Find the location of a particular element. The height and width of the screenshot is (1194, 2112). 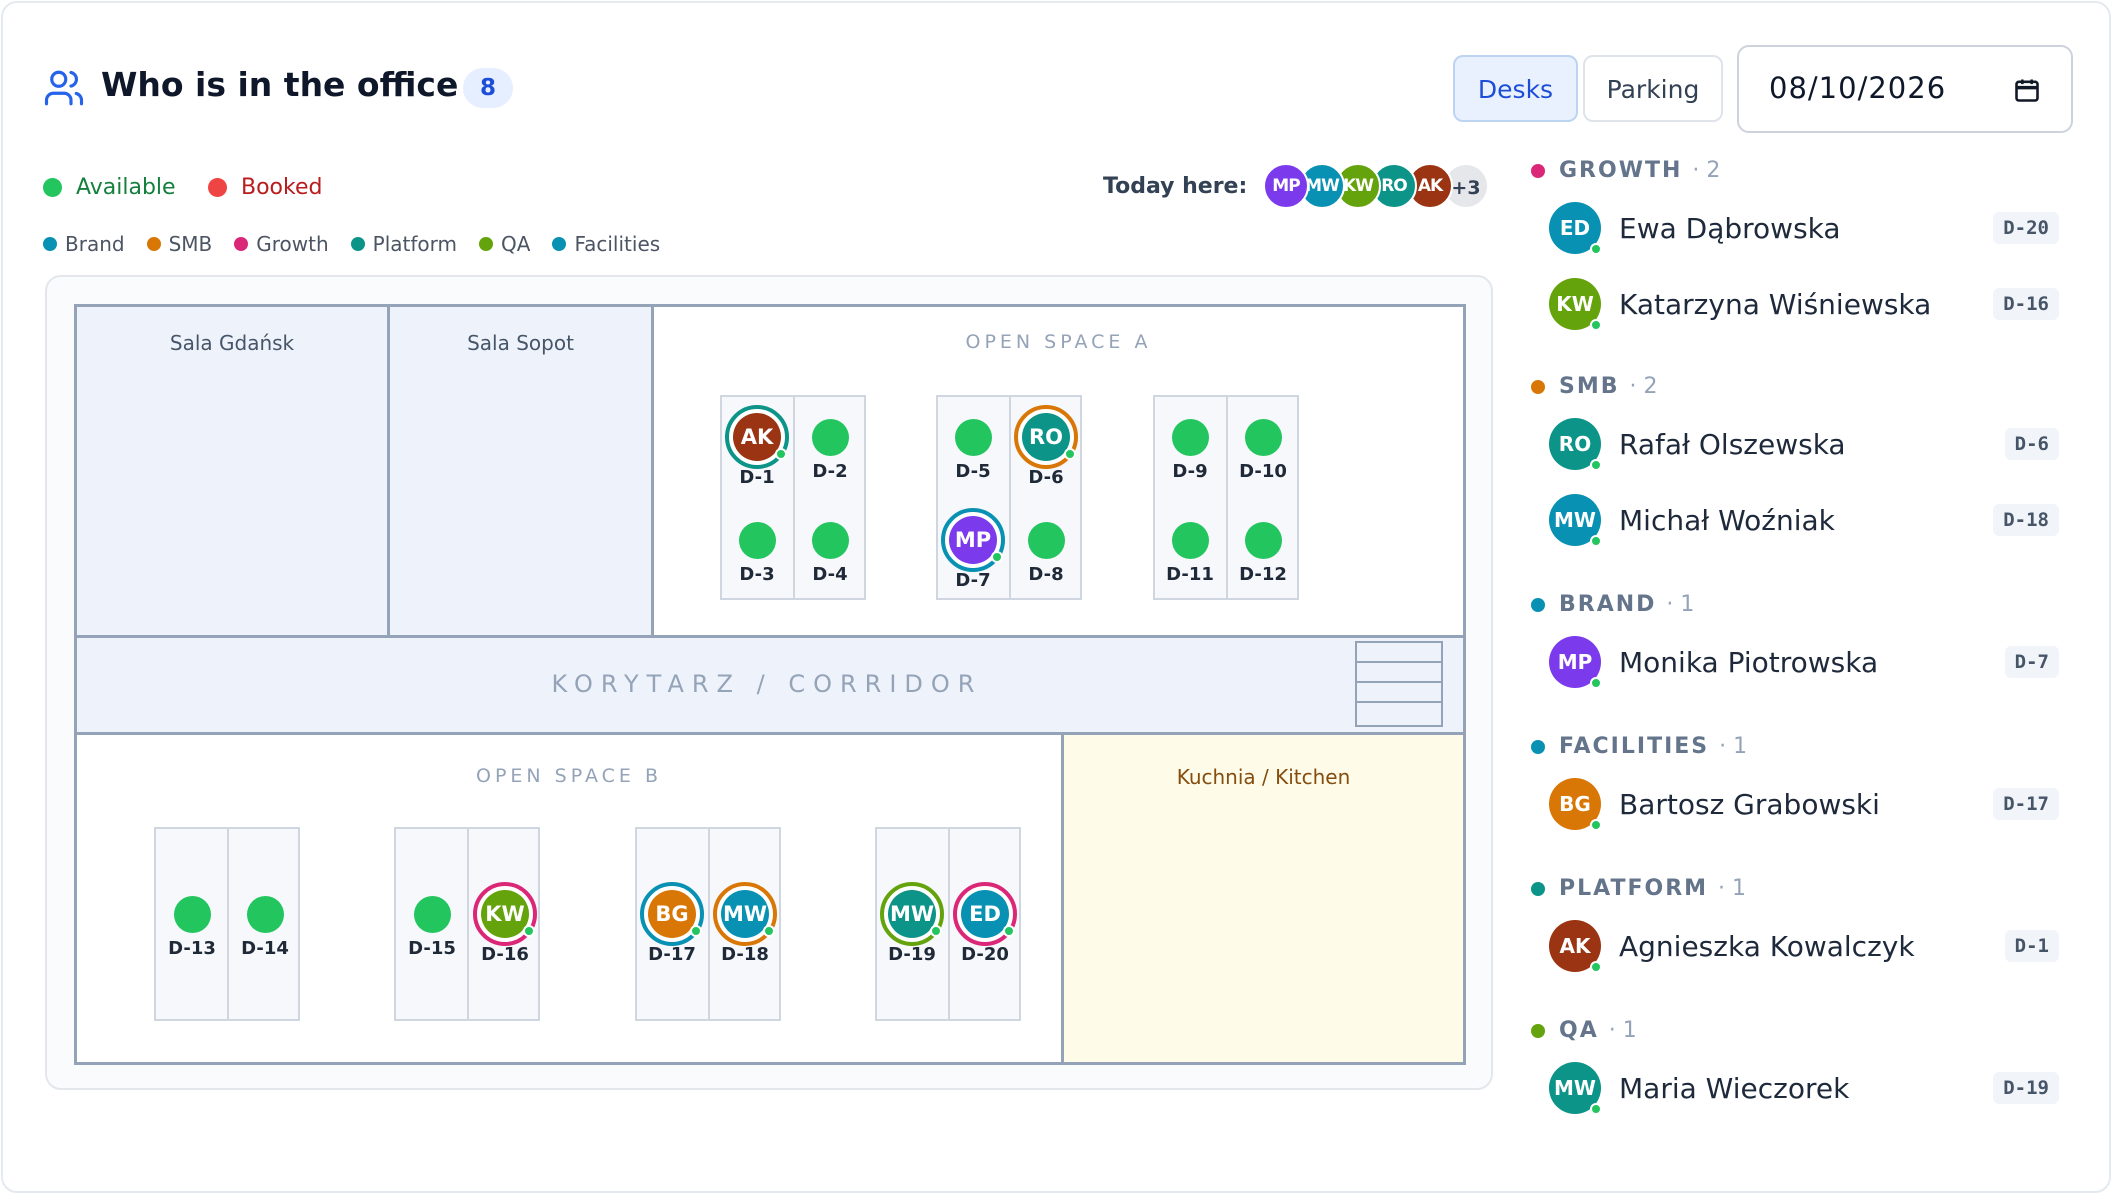

attendee-row: MW Maria Wieczorek D-19 is located at coordinates (1804, 1088).